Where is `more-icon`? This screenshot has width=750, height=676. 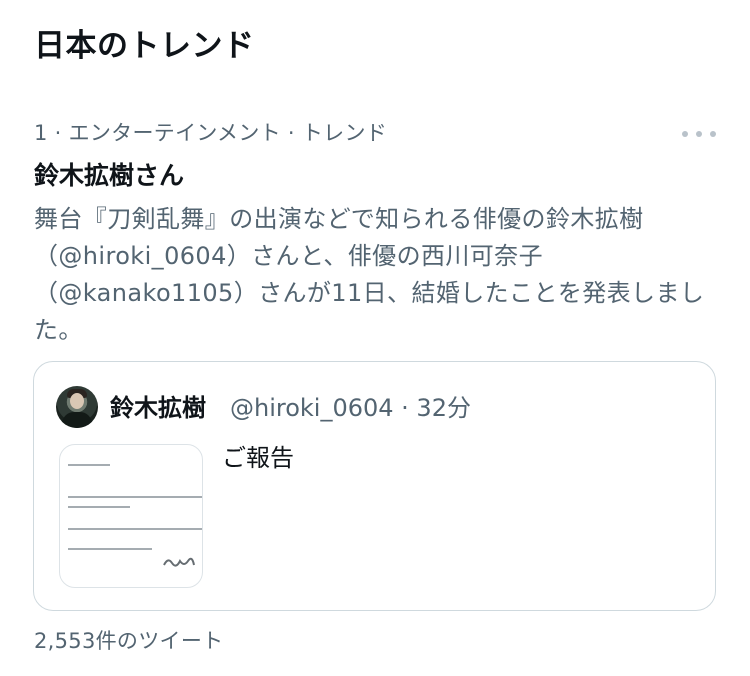 more-icon is located at coordinates (699, 134).